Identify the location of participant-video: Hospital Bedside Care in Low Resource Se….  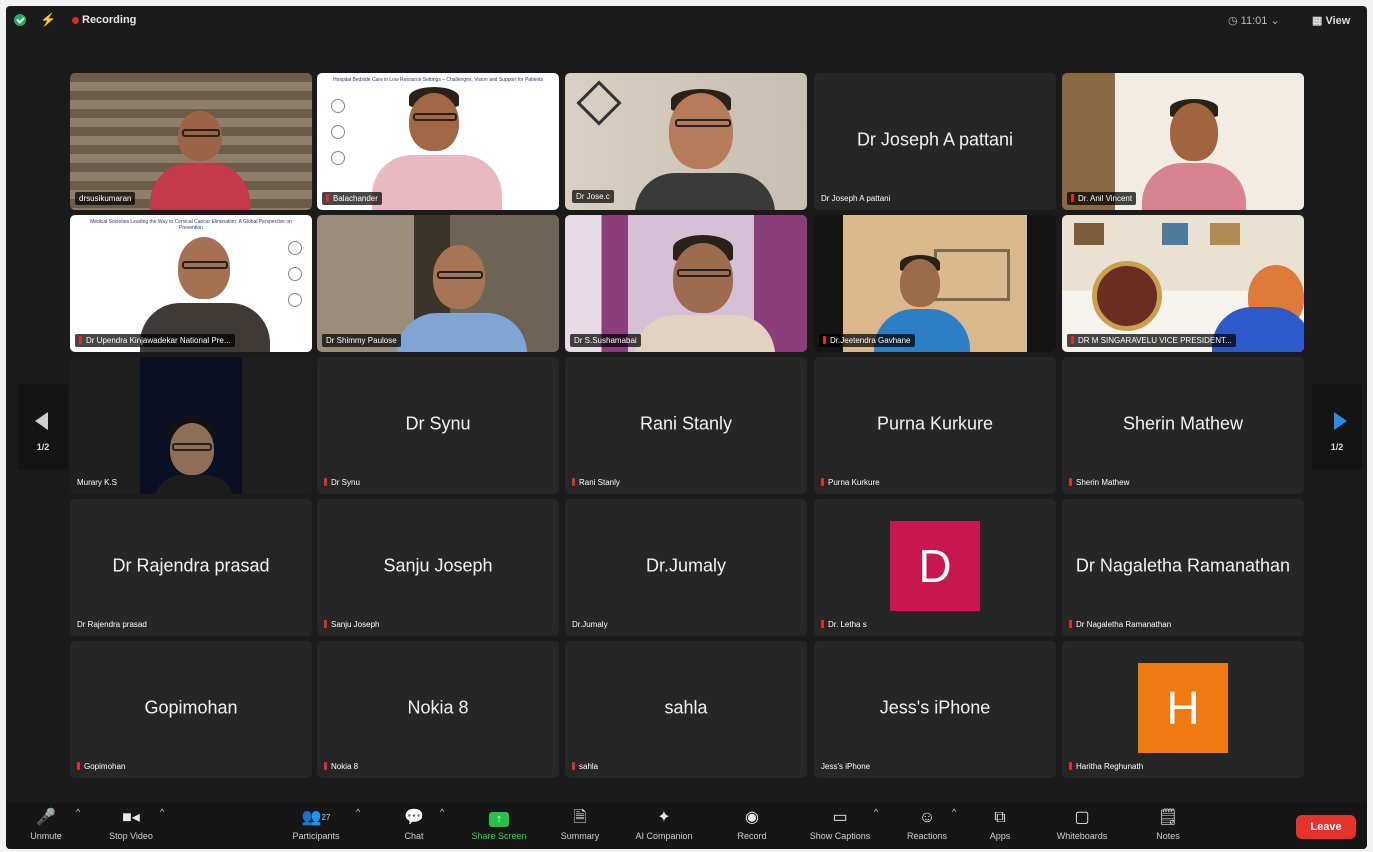
(438, 141).